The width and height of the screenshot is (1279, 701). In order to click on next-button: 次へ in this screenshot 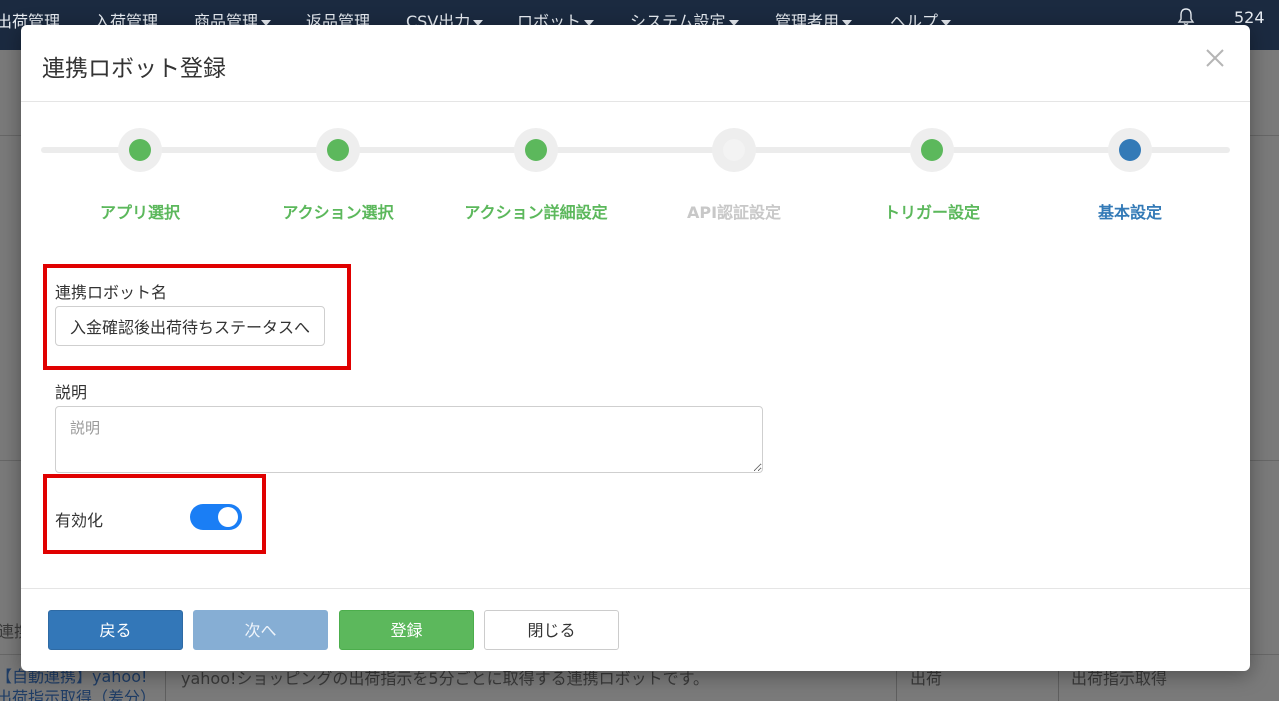, I will do `click(260, 630)`.